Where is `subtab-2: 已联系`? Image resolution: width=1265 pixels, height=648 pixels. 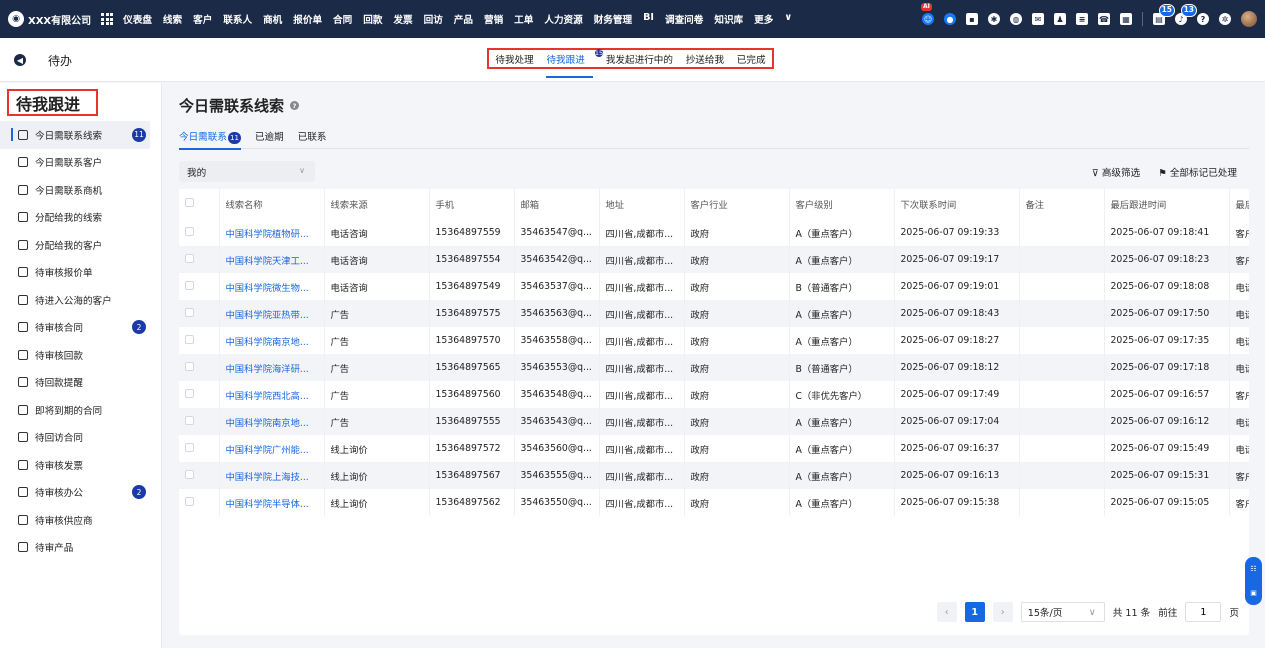
subtab-2: 已联系 is located at coordinates (312, 139).